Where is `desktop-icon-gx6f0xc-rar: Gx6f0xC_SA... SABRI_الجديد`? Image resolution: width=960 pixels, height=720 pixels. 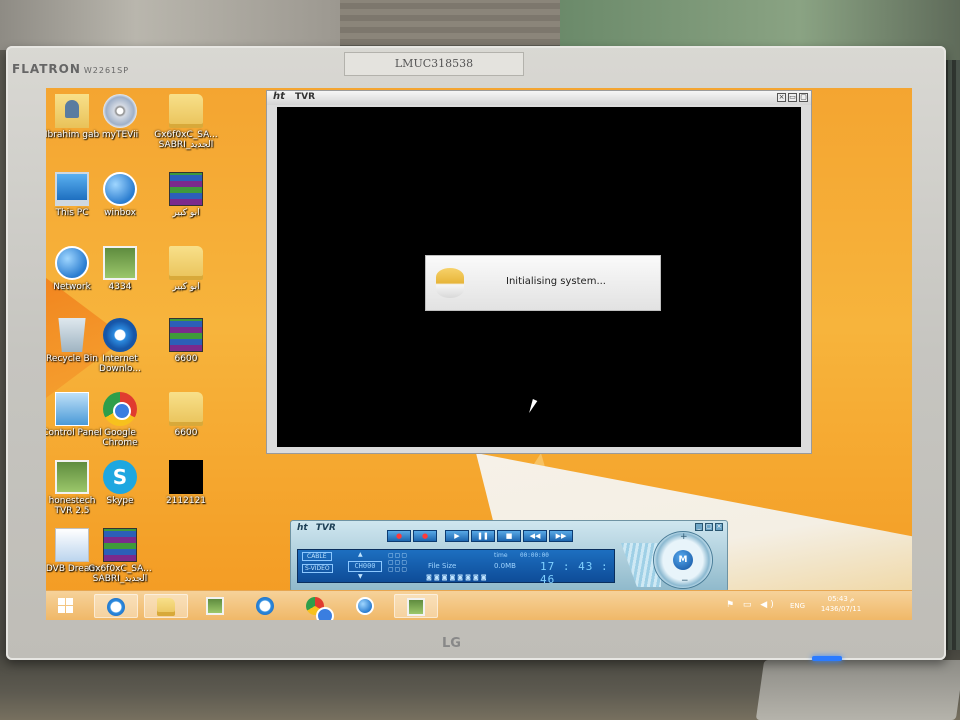
desktop-icon-gx6f0xc-rar: Gx6f0xC_SA... SABRI_الجديد is located at coordinates (120, 556).